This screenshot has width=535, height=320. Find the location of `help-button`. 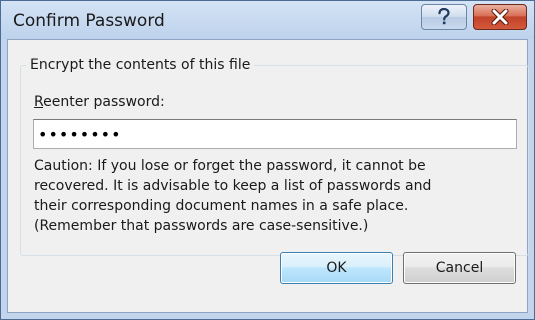

help-button is located at coordinates (444, 17).